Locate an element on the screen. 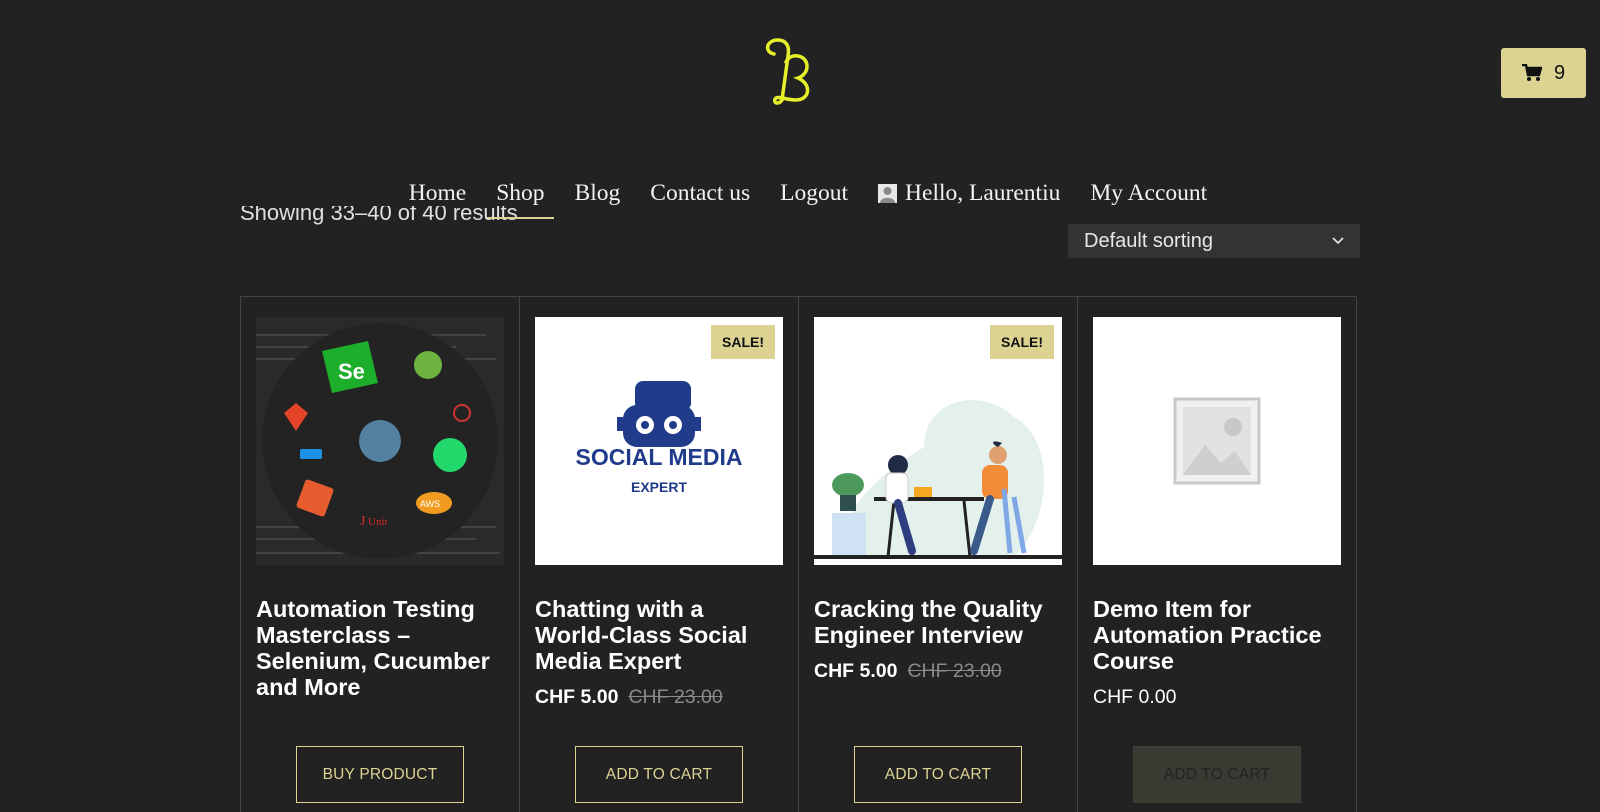 Image resolution: width=1600 pixels, height=812 pixels. sorting-select: Default sorting is located at coordinates (1214, 241).